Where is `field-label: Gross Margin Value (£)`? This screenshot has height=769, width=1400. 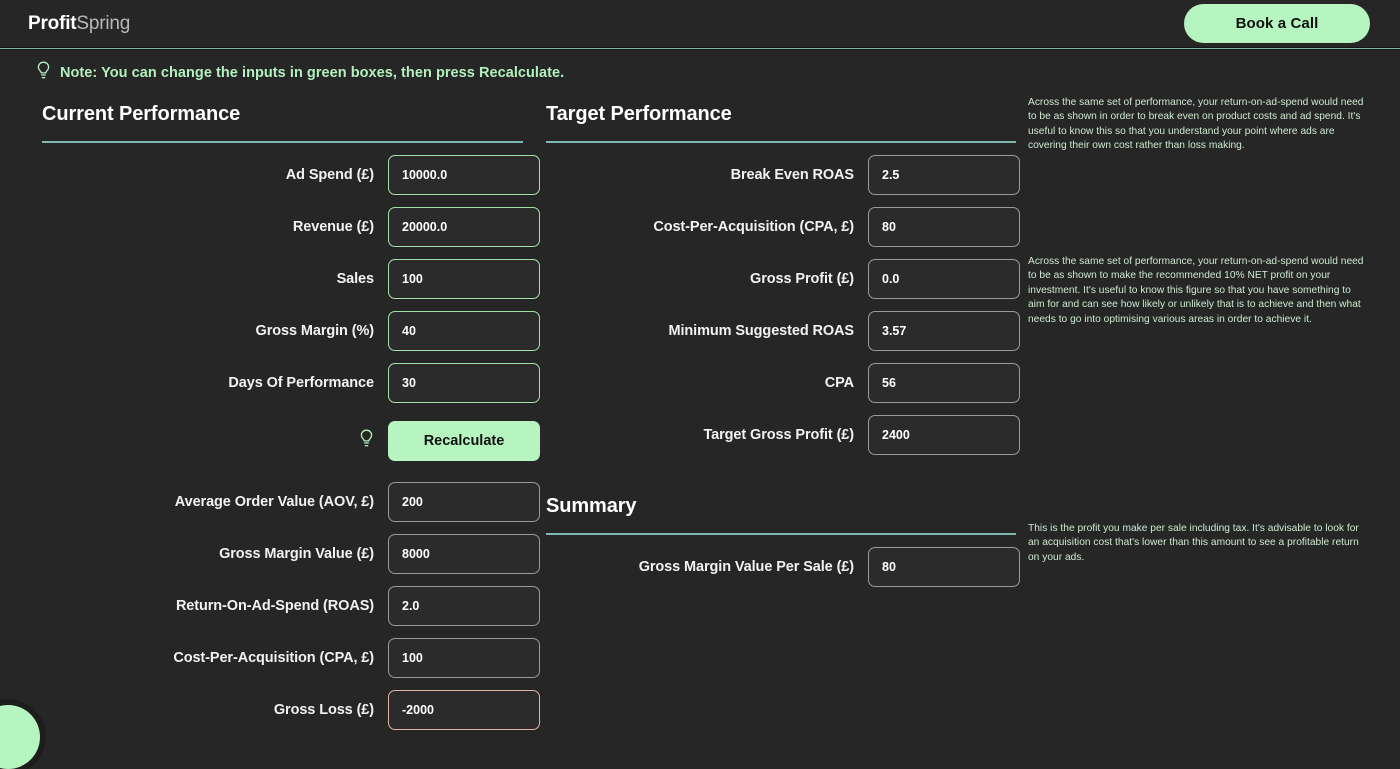 field-label: Gross Margin Value (£) is located at coordinates (296, 554).